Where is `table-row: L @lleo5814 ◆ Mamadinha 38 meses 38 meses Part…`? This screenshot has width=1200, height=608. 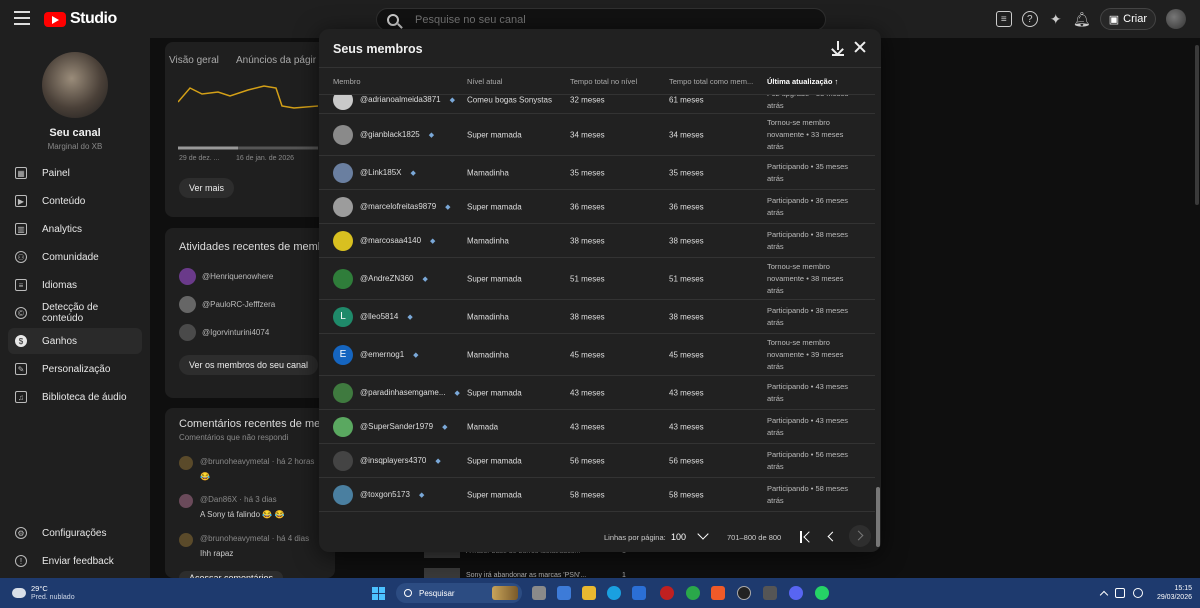
table-row: L @lleo5814 ◆ Mamadinha 38 meses 38 meses Part… is located at coordinates (597, 317).